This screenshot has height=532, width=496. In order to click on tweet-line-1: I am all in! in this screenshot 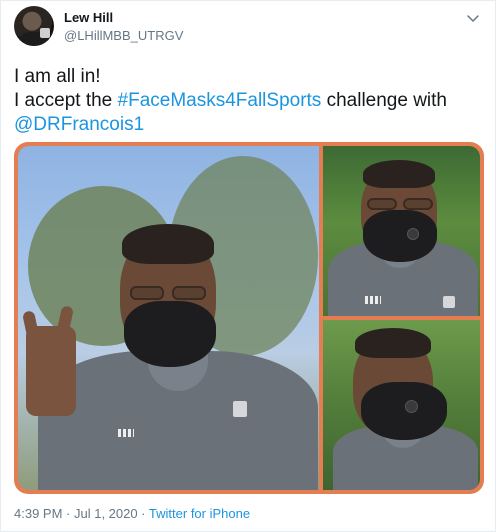, I will do `click(57, 76)`.